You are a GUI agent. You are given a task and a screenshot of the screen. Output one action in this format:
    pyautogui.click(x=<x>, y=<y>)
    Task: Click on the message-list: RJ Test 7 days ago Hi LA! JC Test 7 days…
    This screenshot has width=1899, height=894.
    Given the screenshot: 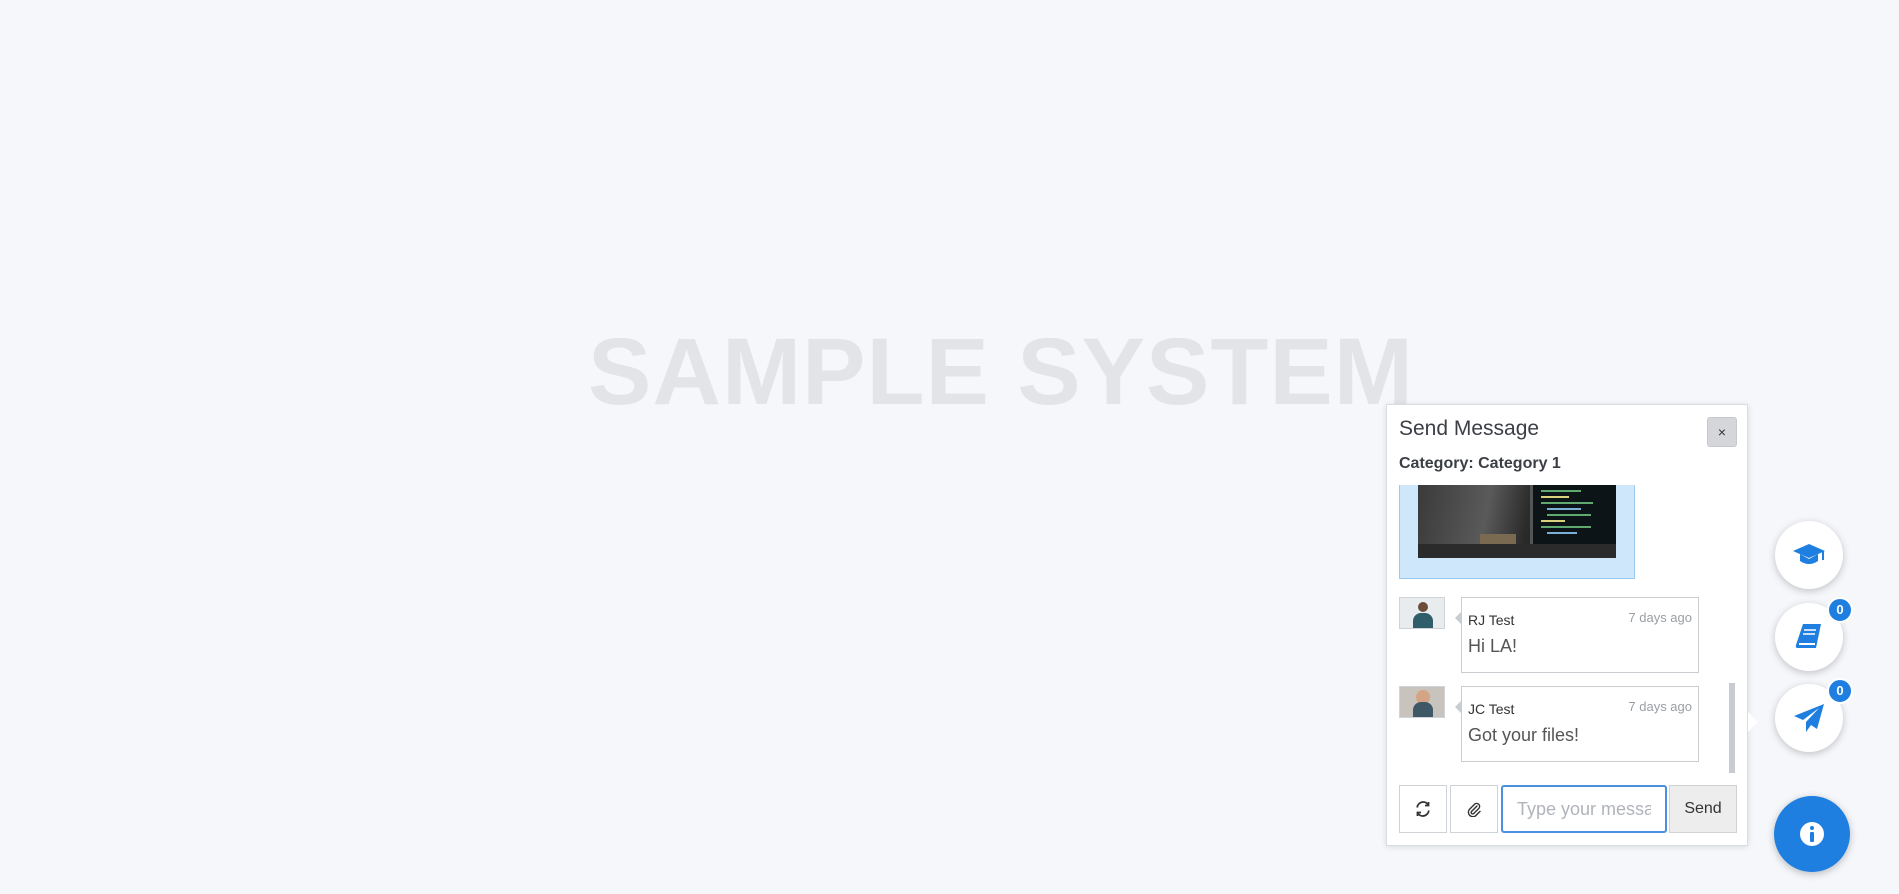 What is the action you would take?
    pyautogui.click(x=1567, y=632)
    